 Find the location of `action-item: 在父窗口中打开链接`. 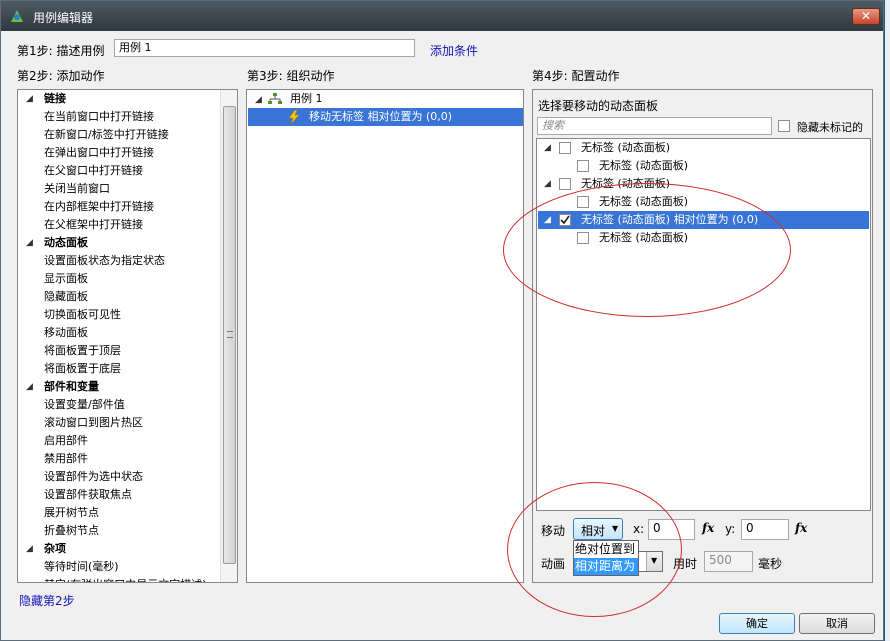

action-item: 在父窗口中打开链接 is located at coordinates (93, 171).